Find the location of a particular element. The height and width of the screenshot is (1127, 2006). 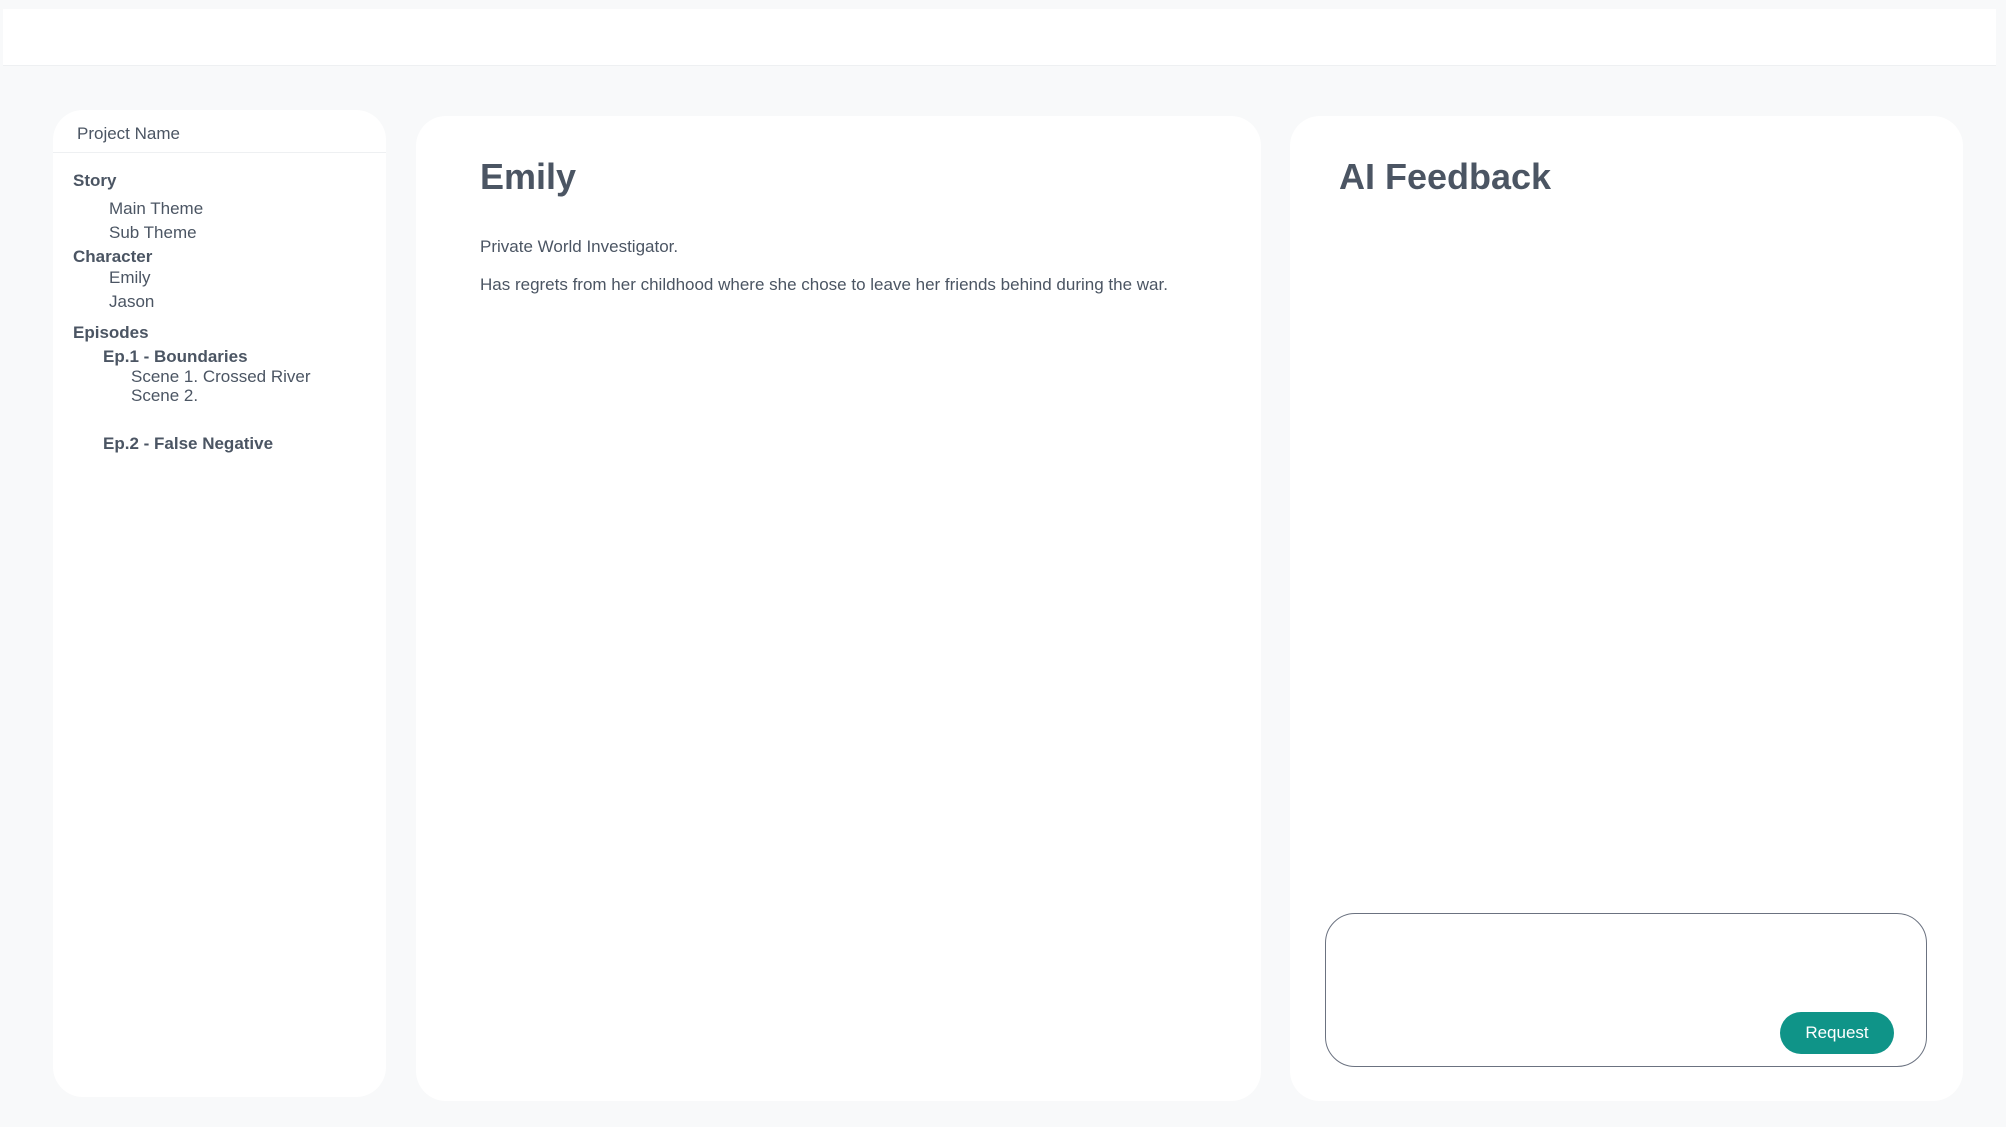

nav-episode-2: Ep.2 - False Negative is located at coordinates (188, 444).